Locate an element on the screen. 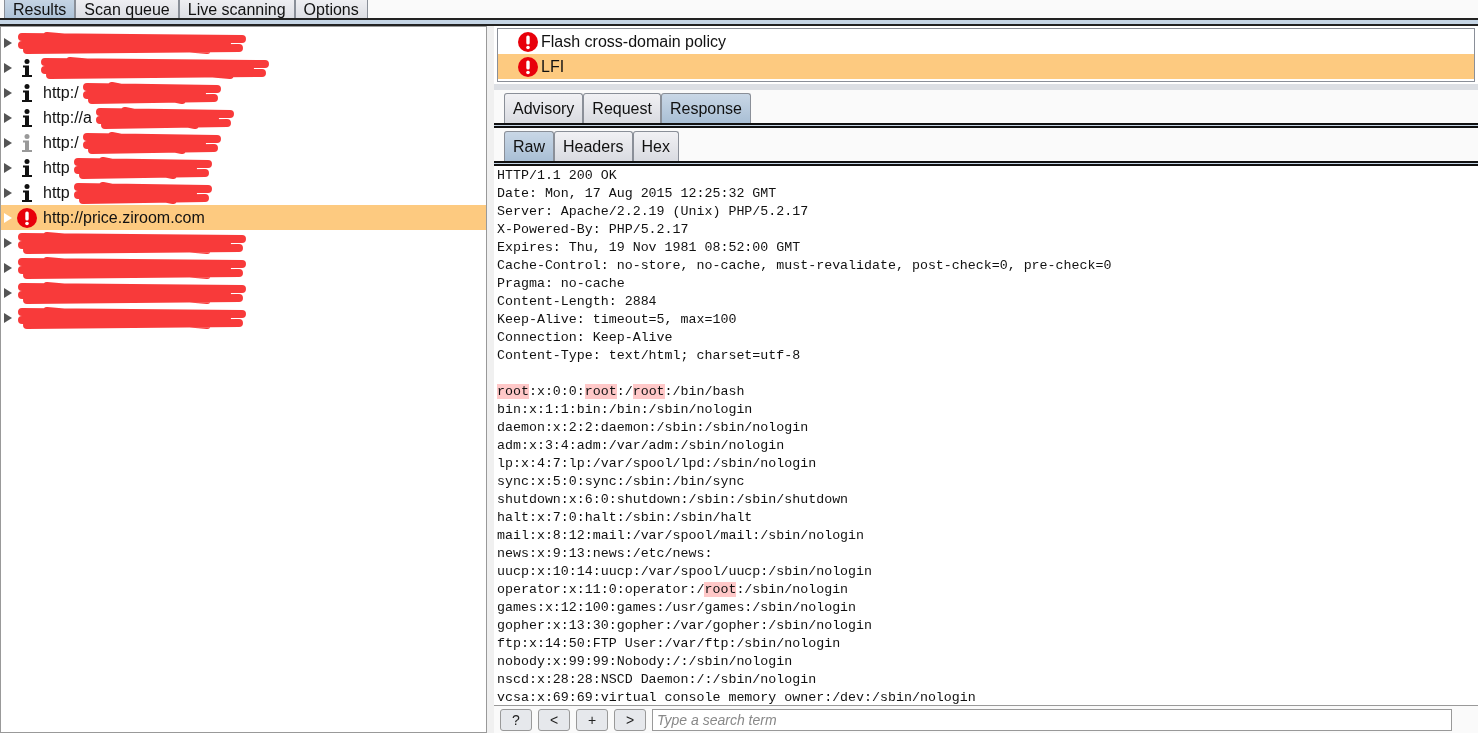  response-line: gopher:x:13:30:gopher:/var/gopher:/sbin/nologin is located at coordinates (685, 626).